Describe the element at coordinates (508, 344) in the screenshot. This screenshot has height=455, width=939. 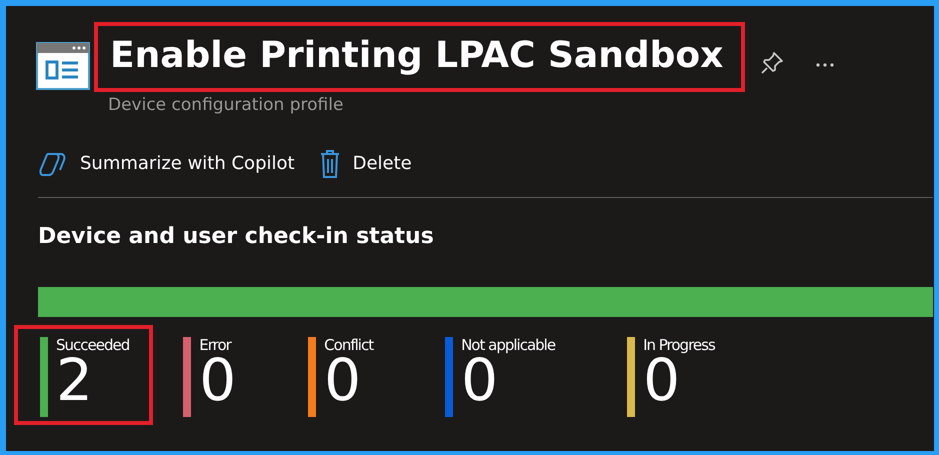
I see `status-label: Not applicable` at that location.